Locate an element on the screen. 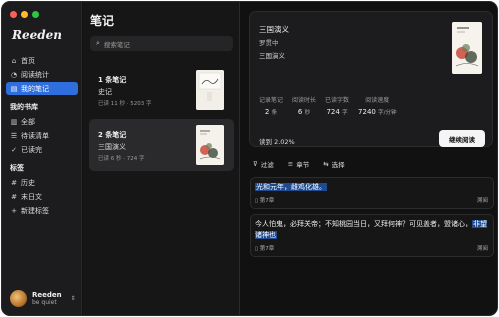 Image resolution: width=499 pixels, height=317 pixels. filter-icon: ⊽ is located at coordinates (255, 164).